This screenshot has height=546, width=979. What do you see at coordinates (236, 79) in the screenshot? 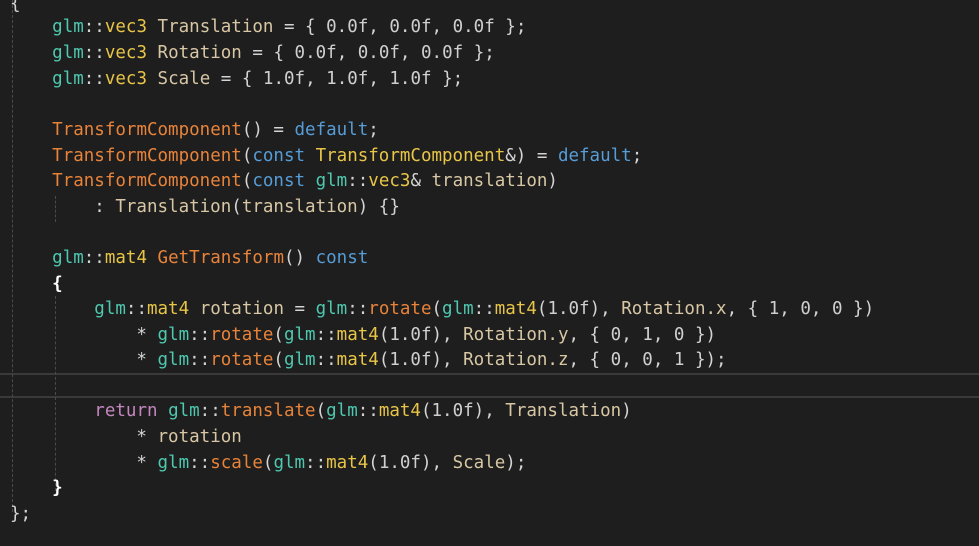
I see `code-line: glm::vec3 Scale = { 1.0f, 1.0f, 1.0f };` at bounding box center [236, 79].